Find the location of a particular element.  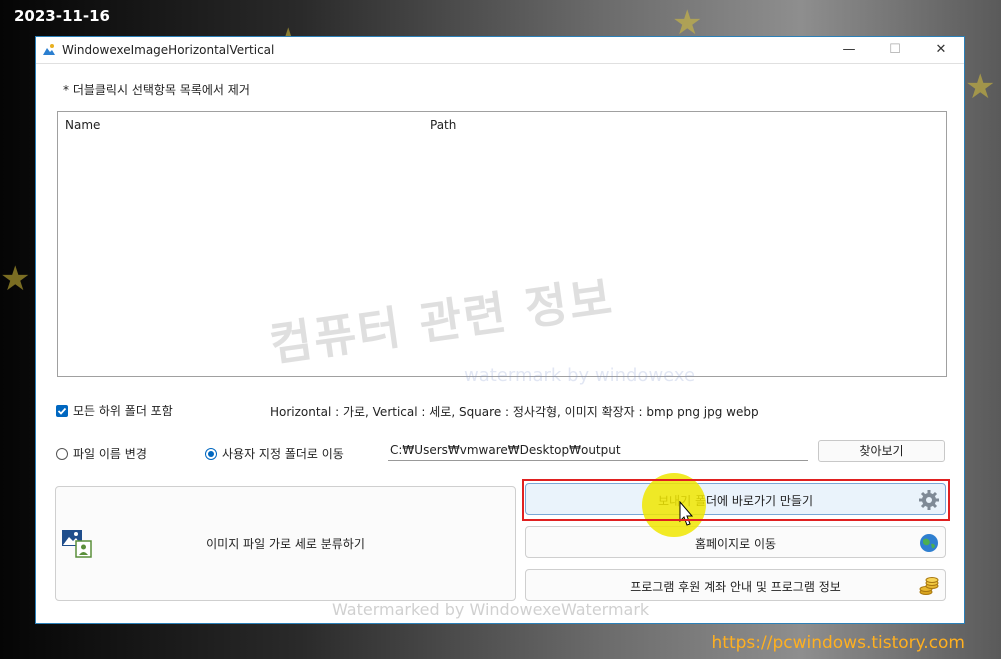

include-subfolders-checkbox: 모든 하위 폴더 포함 is located at coordinates (114, 410).